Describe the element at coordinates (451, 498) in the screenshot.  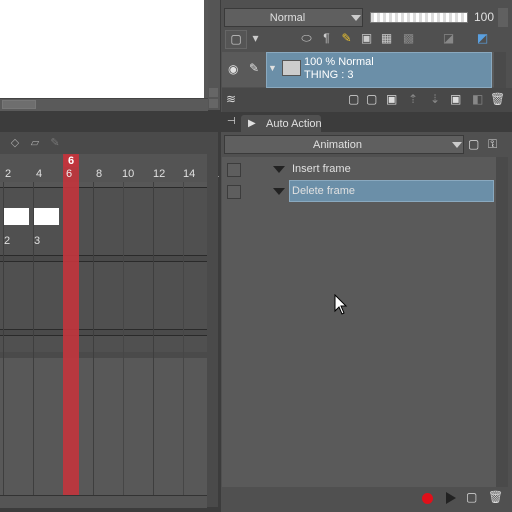
I see `play-icon` at that location.